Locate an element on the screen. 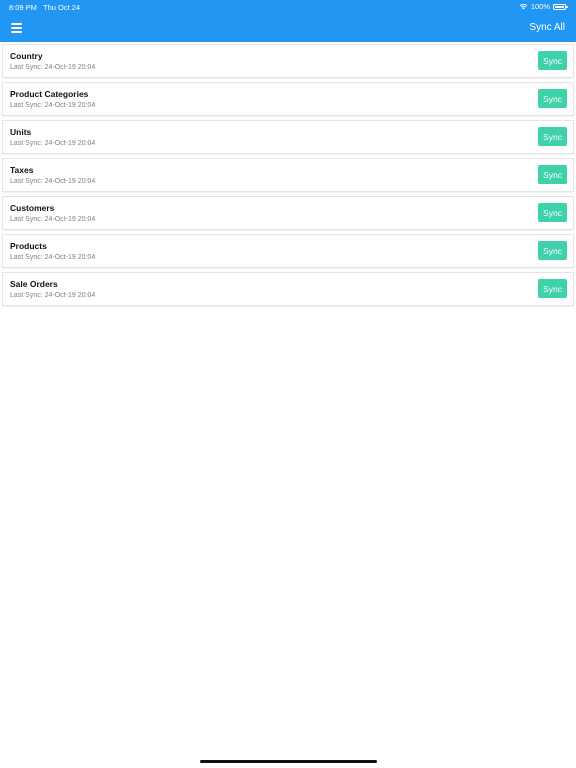  status-date: Thu Oct 24 is located at coordinates (62, 7).